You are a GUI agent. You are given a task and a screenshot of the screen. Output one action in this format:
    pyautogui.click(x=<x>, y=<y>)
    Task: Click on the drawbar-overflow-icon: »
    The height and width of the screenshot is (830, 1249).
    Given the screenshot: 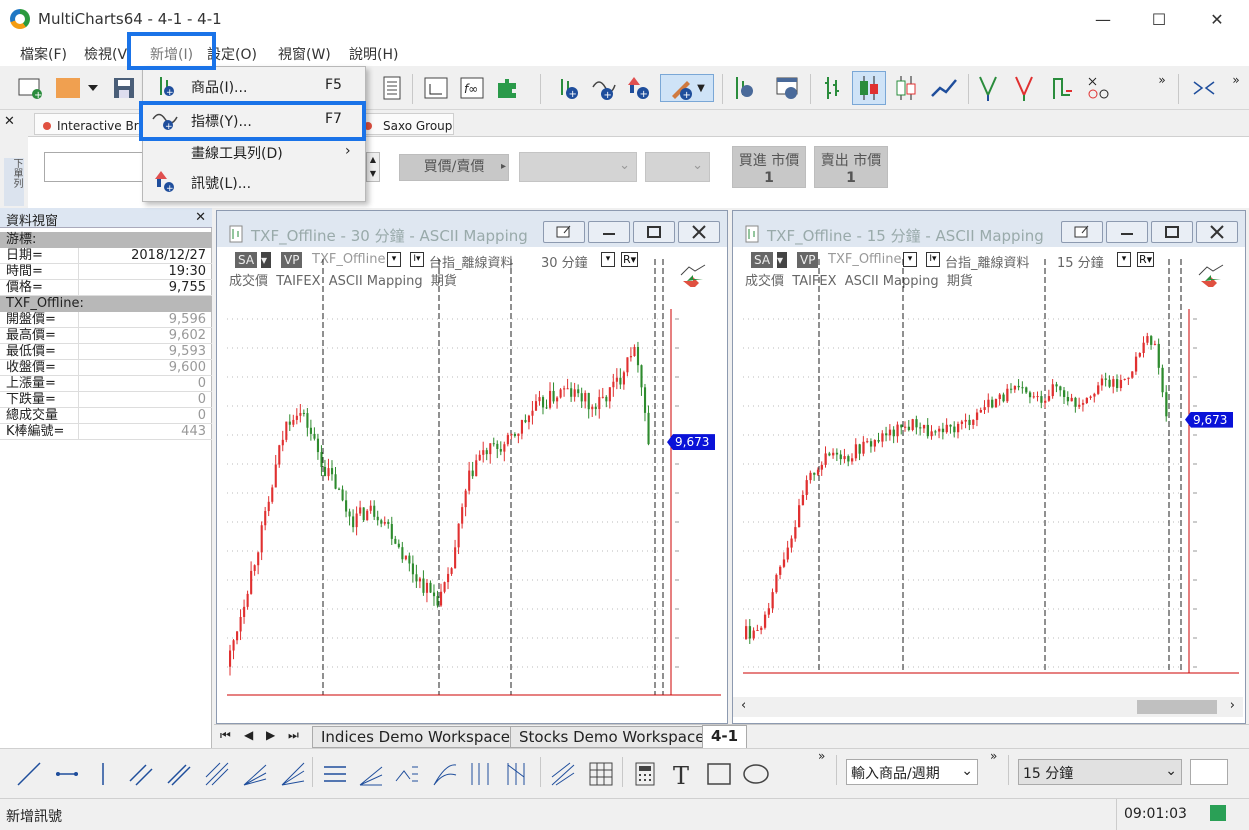 What is the action you would take?
    pyautogui.click(x=821, y=756)
    